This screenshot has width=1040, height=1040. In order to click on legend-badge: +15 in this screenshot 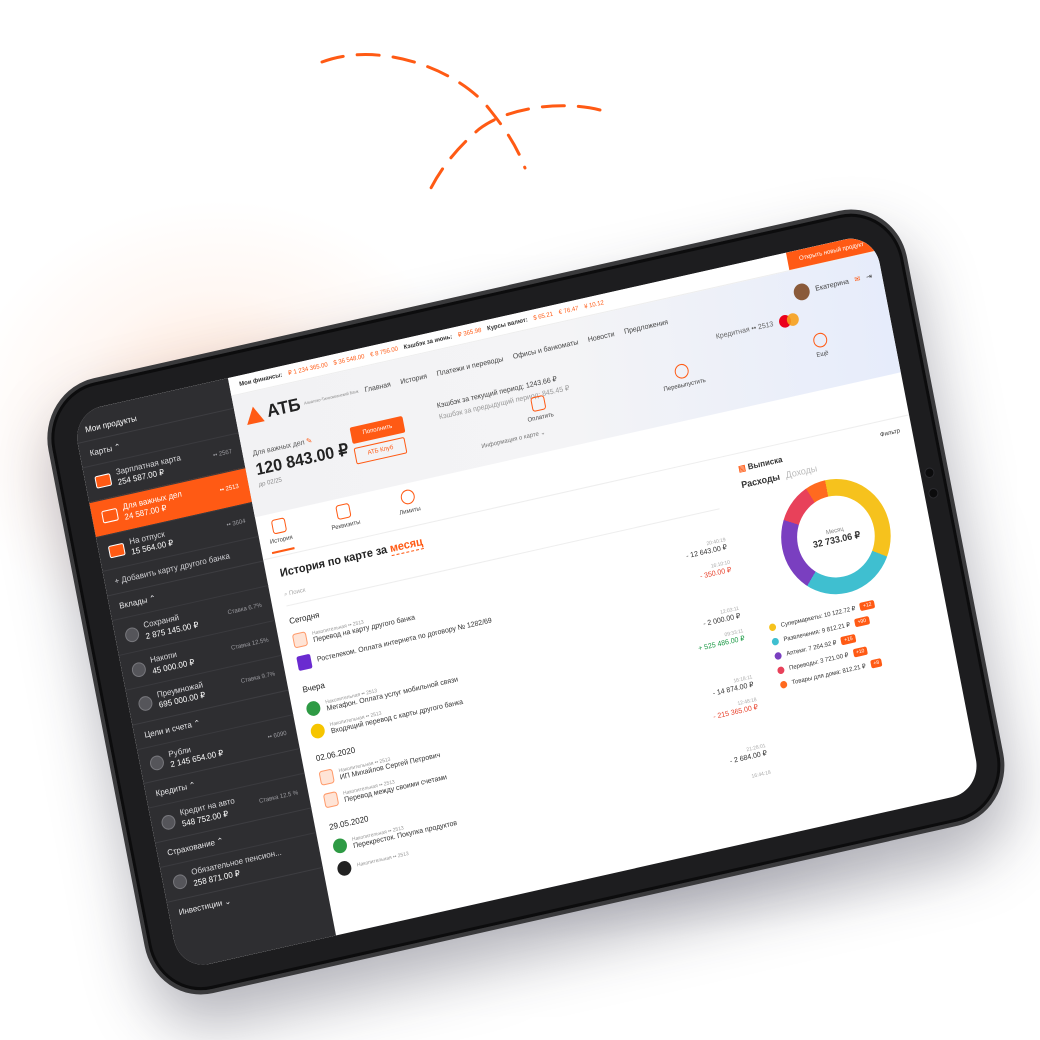, I will do `click(848, 639)`.